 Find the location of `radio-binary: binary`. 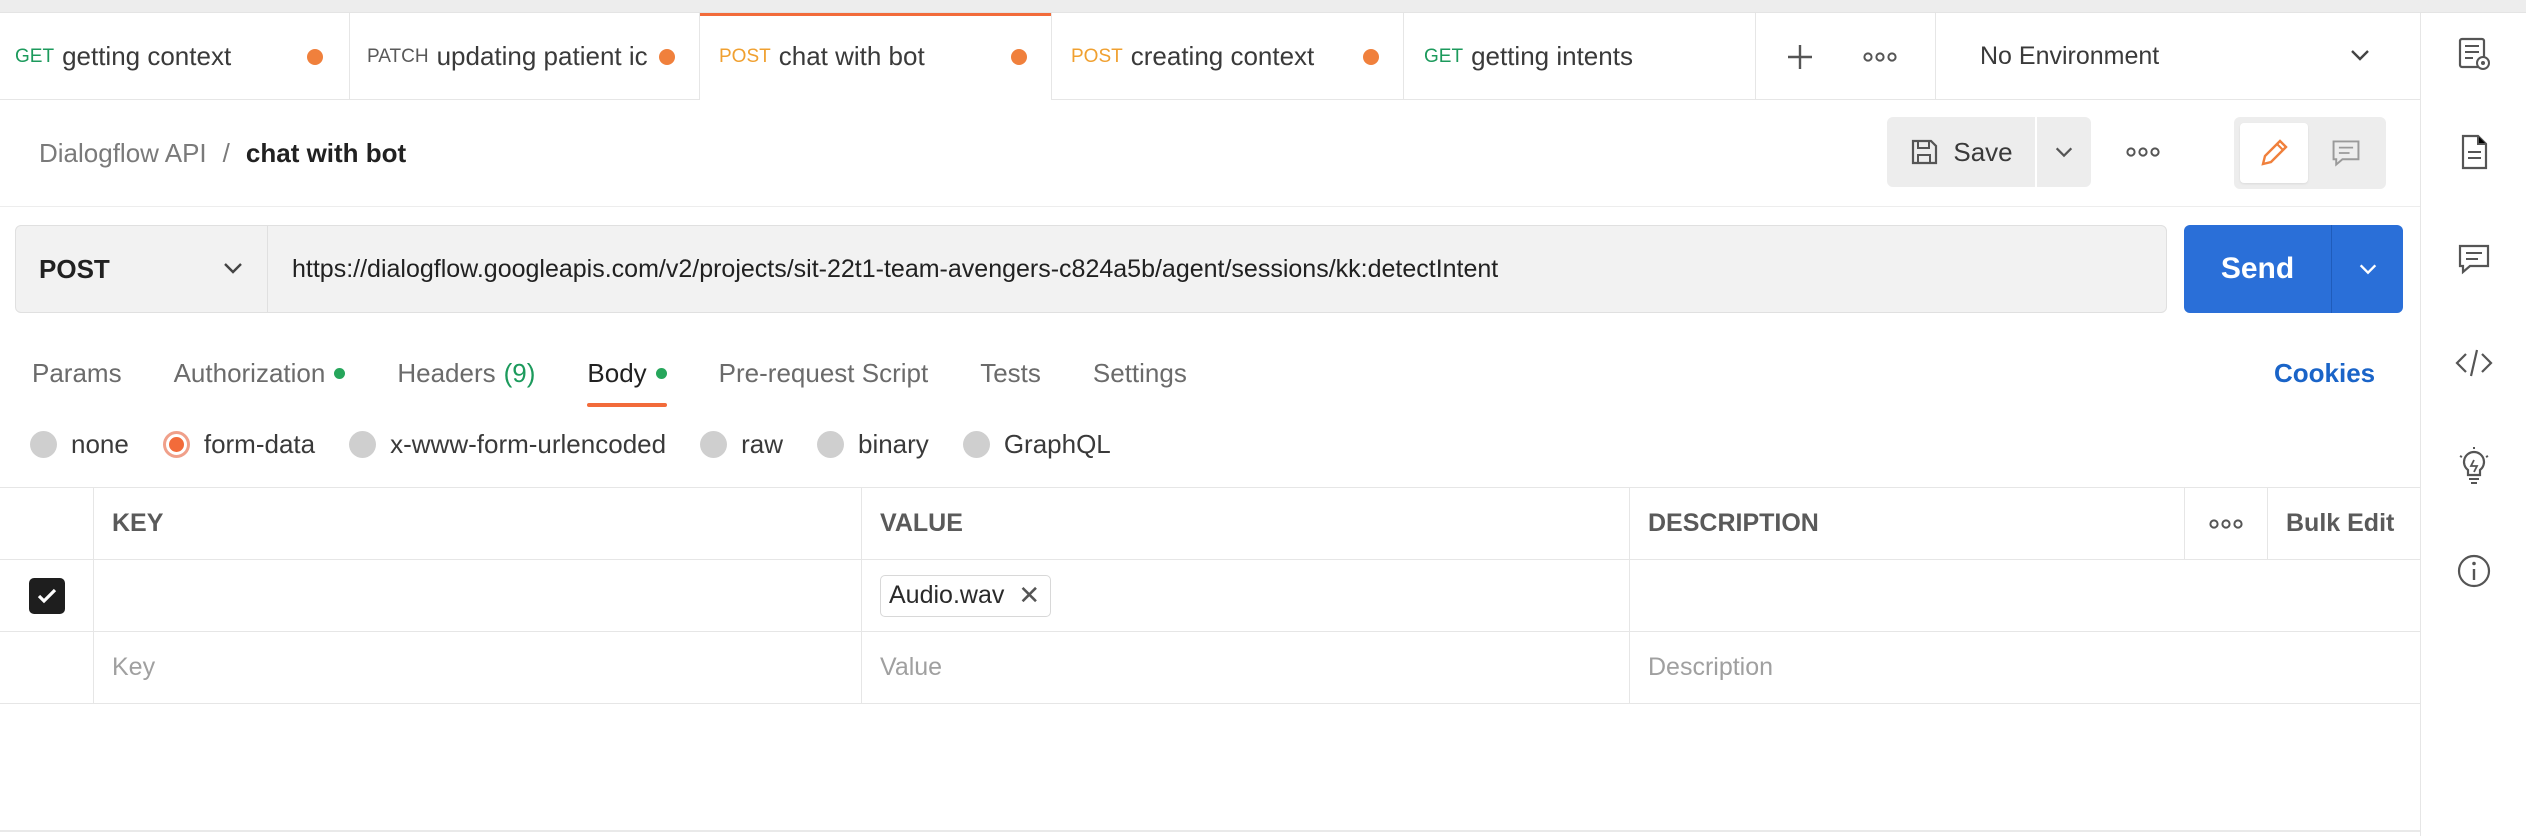

radio-binary: binary is located at coordinates (872, 444).